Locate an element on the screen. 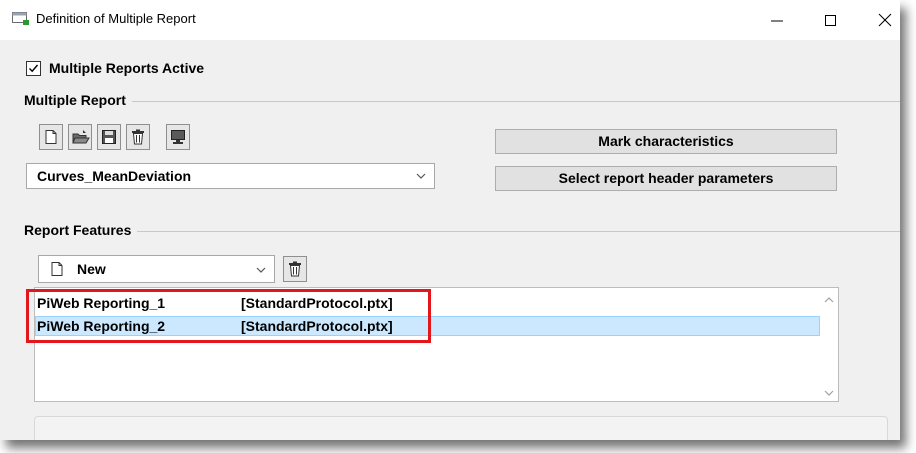  select-header-params-button: Select report header parameters is located at coordinates (666, 178).